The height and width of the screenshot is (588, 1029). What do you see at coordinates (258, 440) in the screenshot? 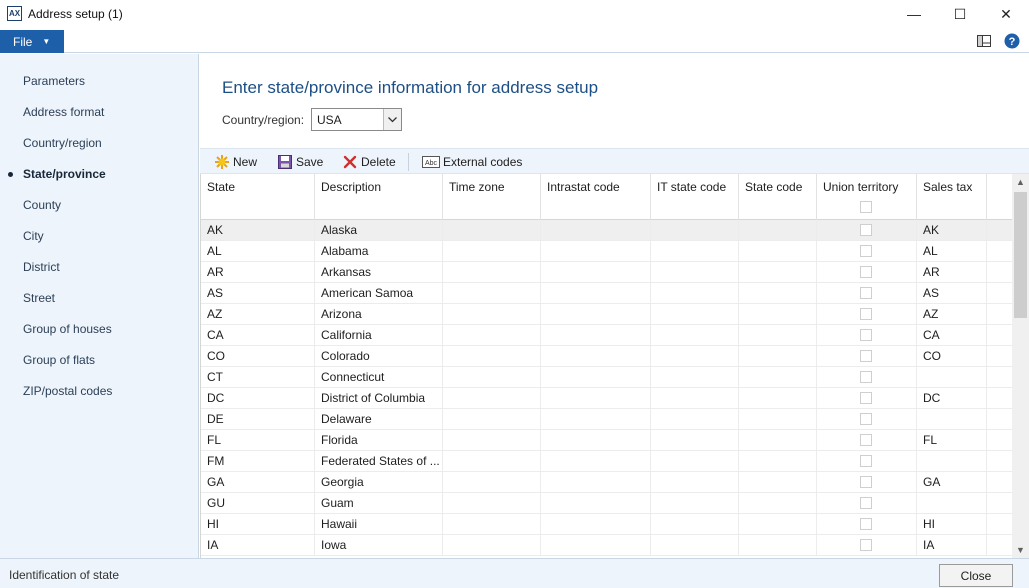
I see `table-cell-state: FL` at bounding box center [258, 440].